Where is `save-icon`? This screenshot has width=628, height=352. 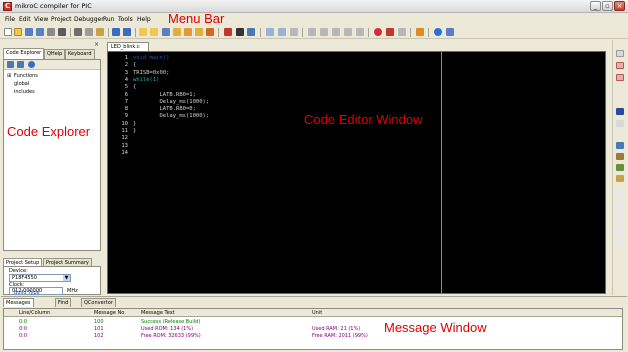
save-icon is located at coordinates (29, 32).